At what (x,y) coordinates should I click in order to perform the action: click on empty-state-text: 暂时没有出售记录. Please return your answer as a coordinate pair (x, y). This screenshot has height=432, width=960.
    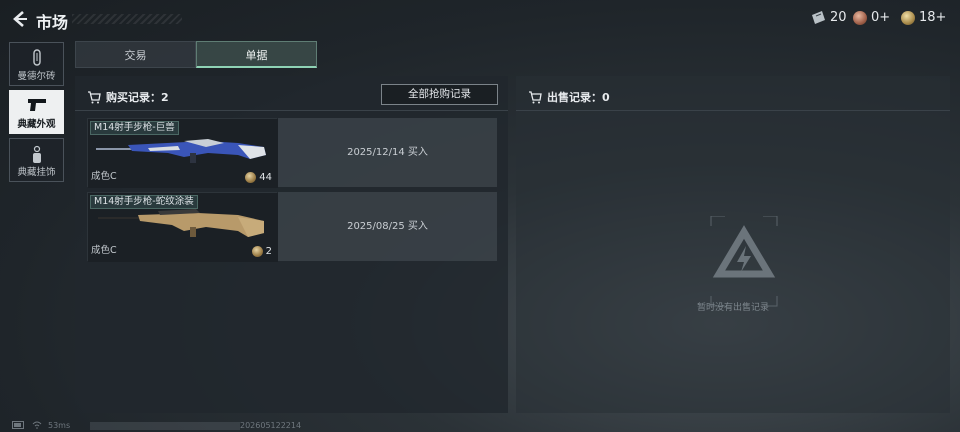
    Looking at the image, I should click on (732, 308).